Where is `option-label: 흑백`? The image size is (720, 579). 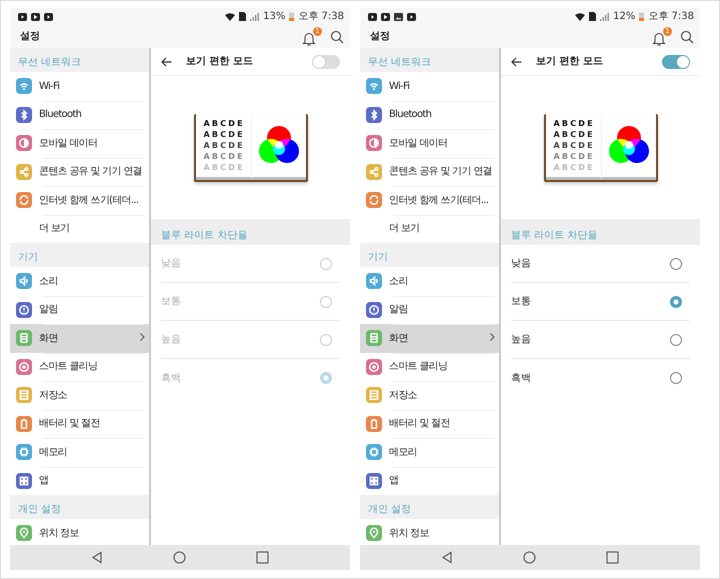 option-label: 흑백 is located at coordinates (521, 378).